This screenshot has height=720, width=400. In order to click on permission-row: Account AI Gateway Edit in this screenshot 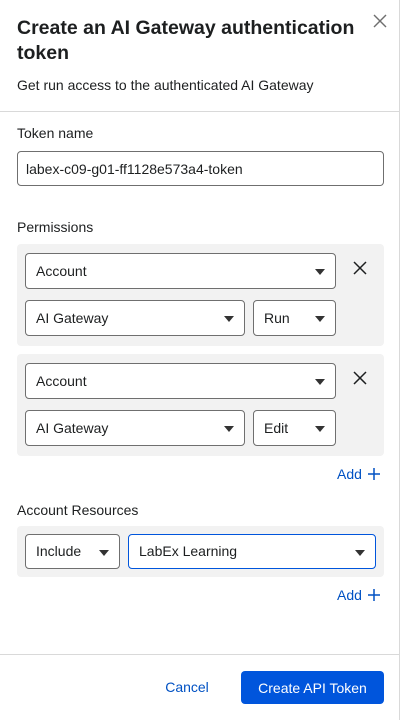, I will do `click(200, 405)`.